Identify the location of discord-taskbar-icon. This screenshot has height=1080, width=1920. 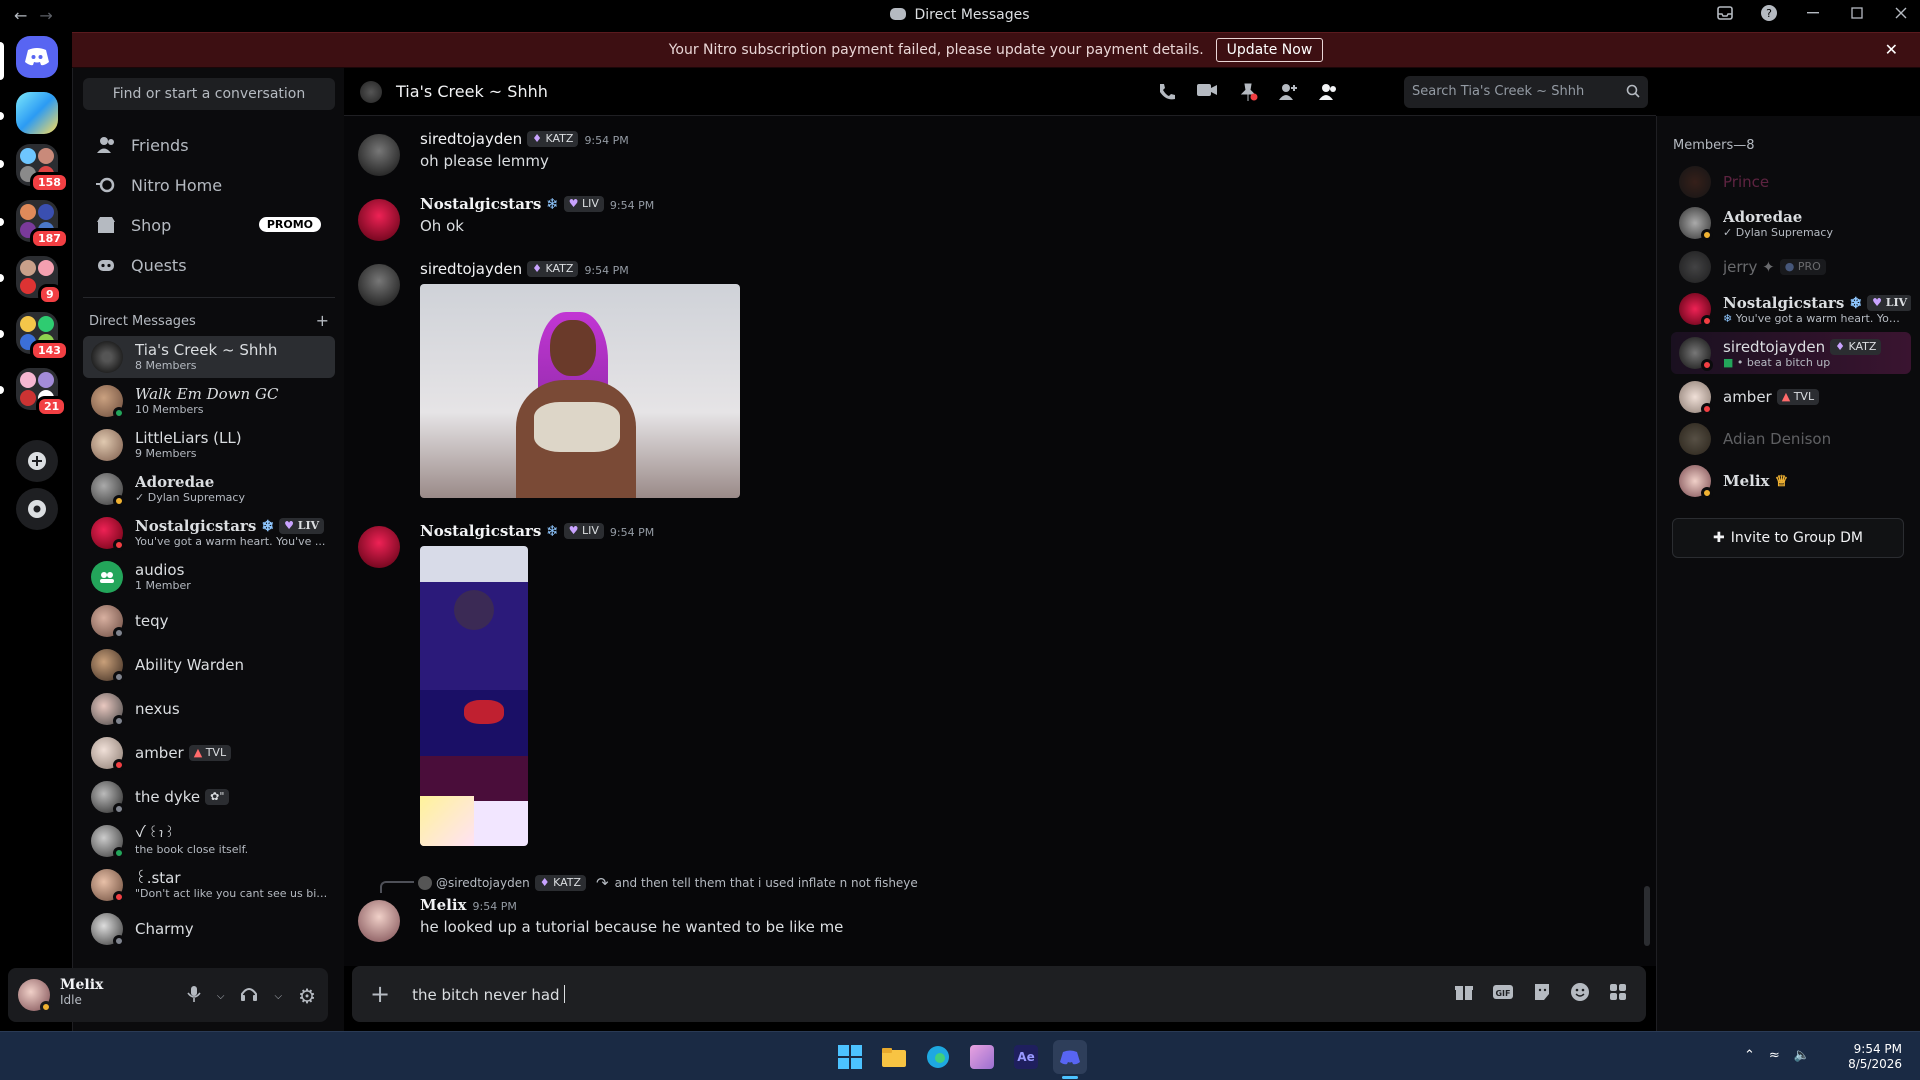
(1070, 1057).